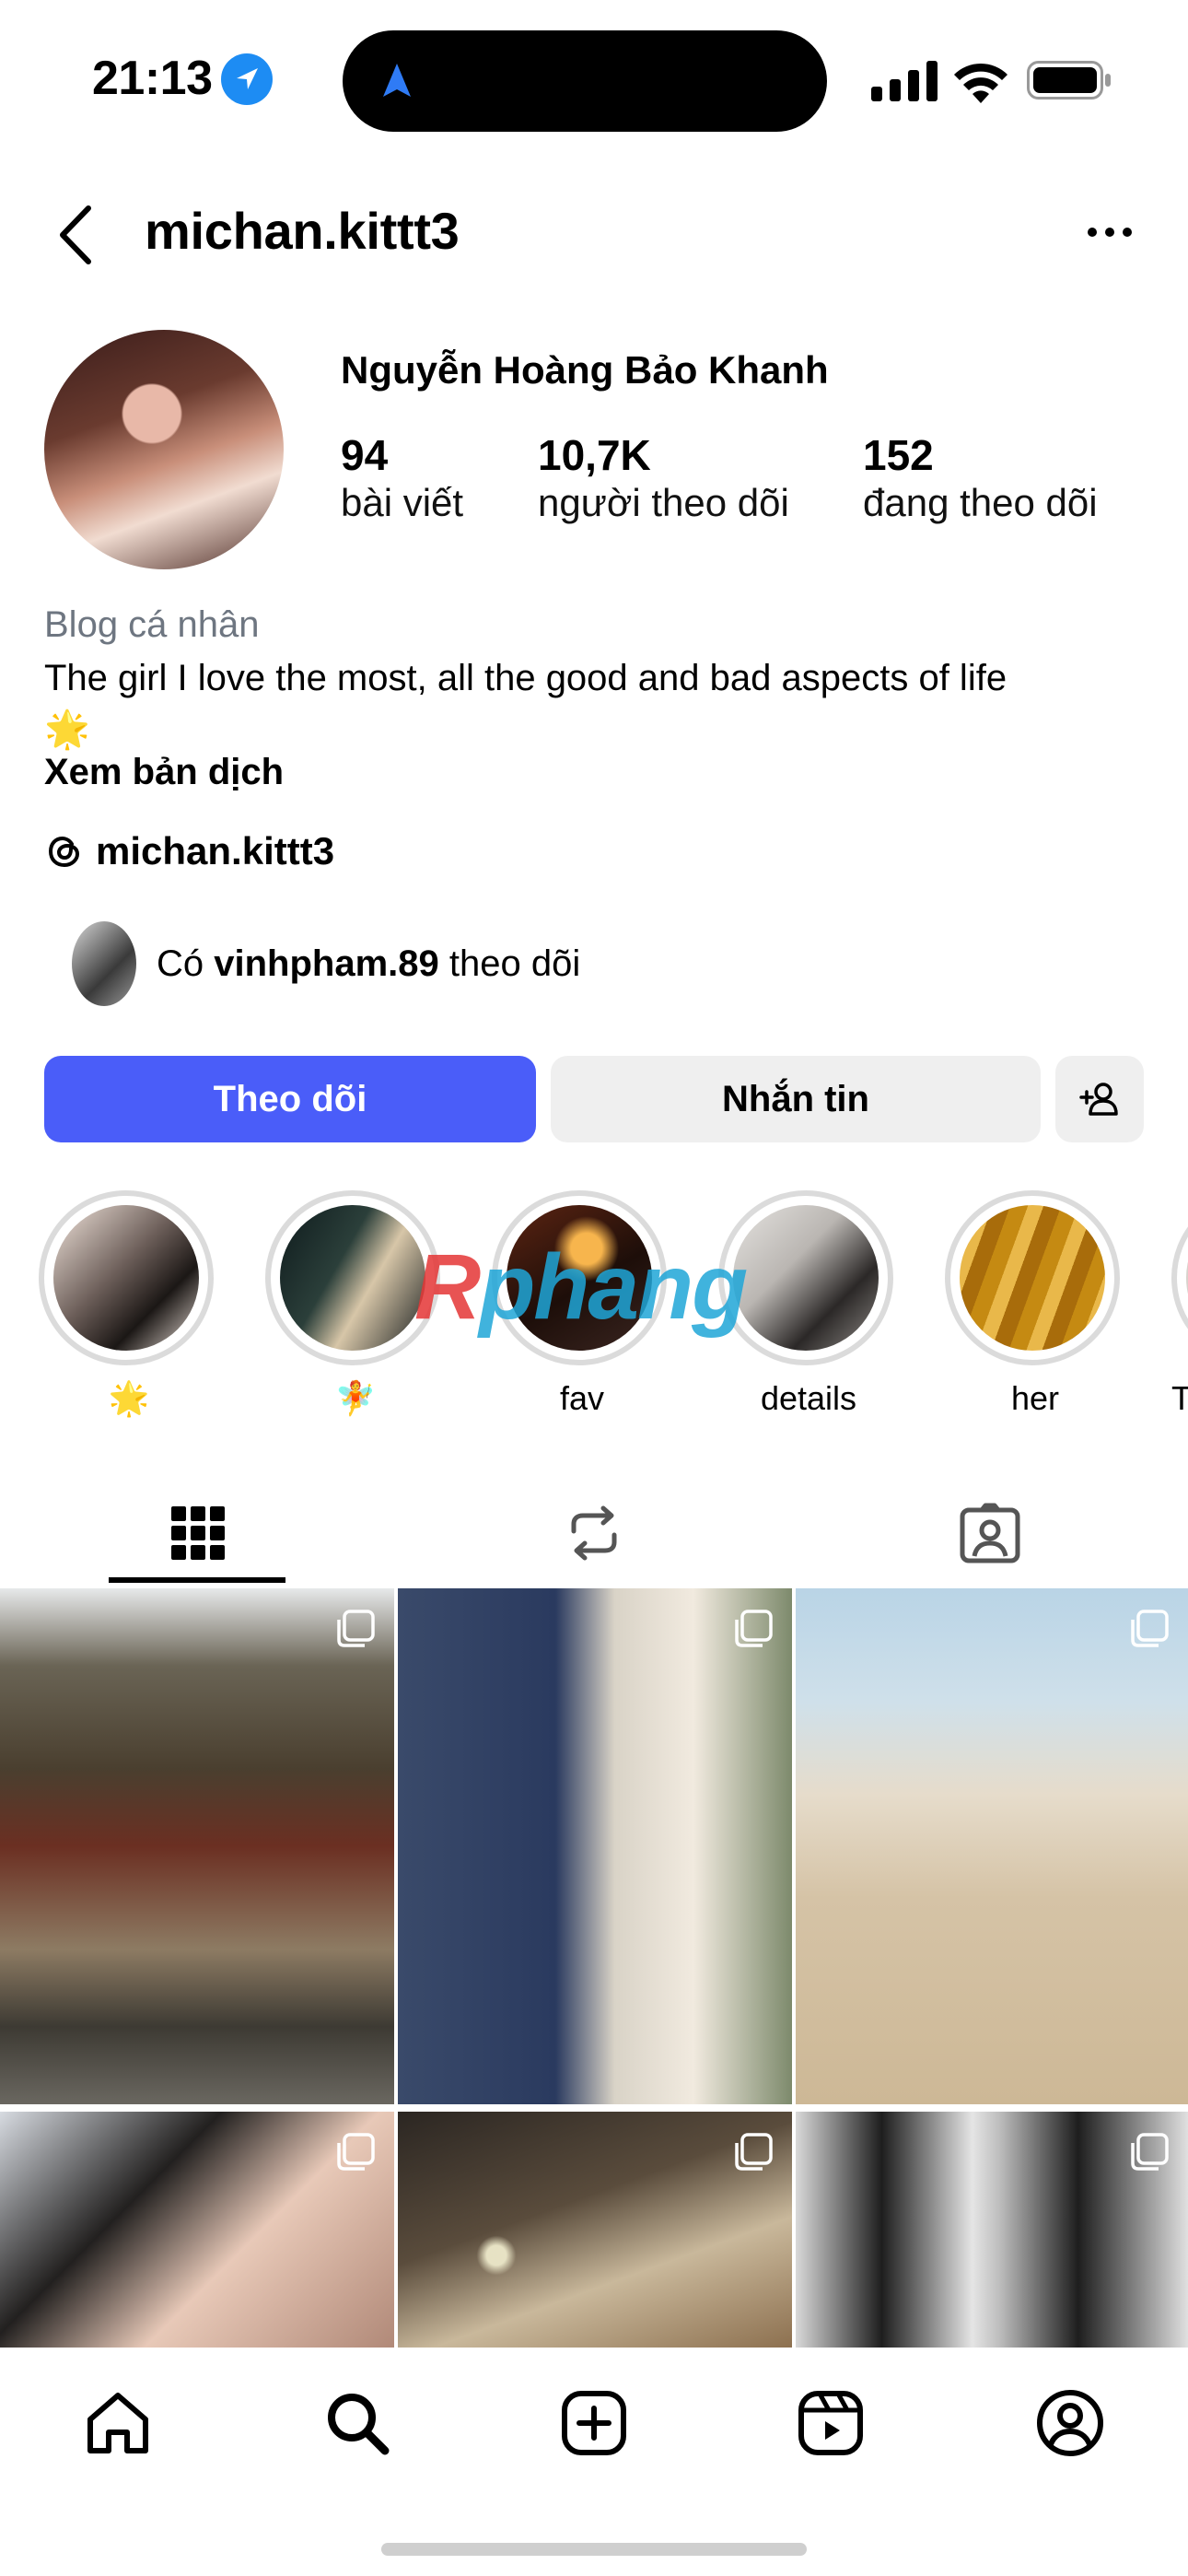  What do you see at coordinates (164, 773) in the screenshot?
I see `see-translation-link: Xem bản dịch` at bounding box center [164, 773].